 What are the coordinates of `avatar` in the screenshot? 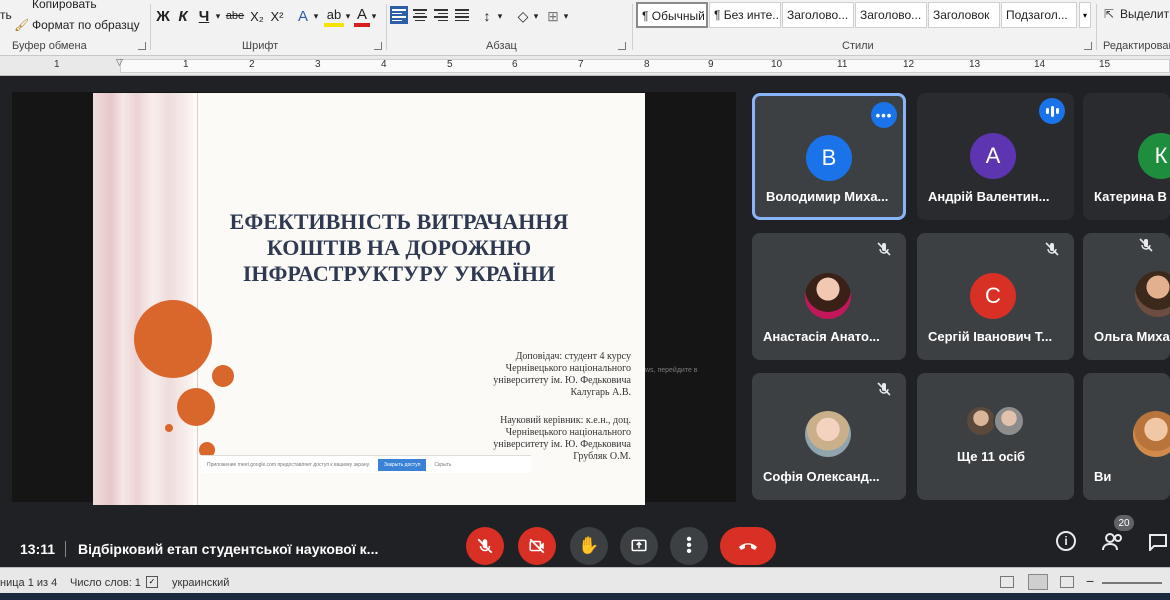 It's located at (1152, 294).